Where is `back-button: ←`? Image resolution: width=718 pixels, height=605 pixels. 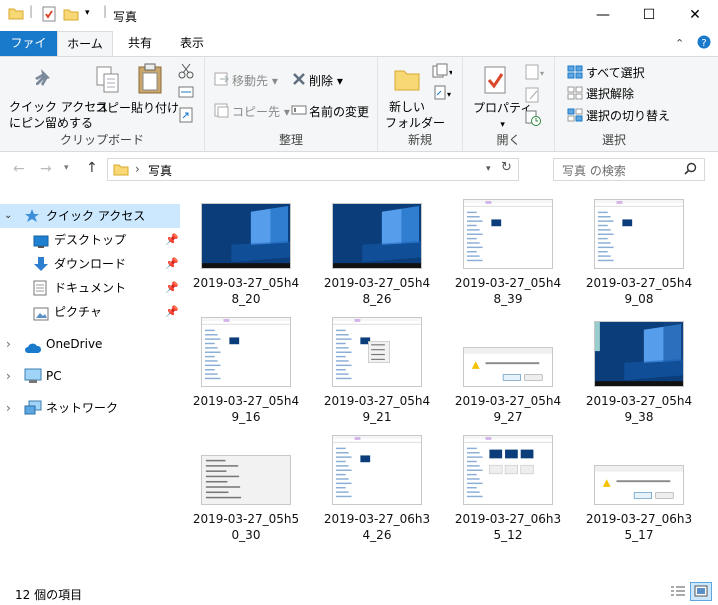 back-button: ← is located at coordinates (19, 169).